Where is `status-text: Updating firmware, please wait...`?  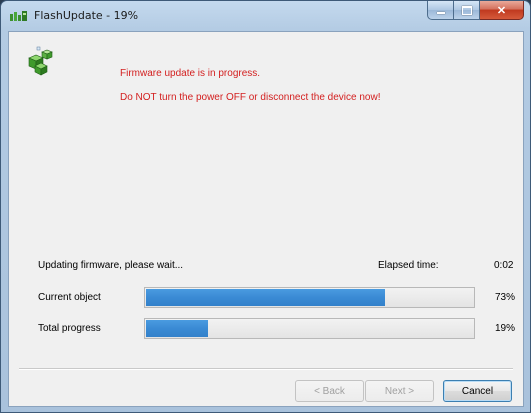
status-text: Updating firmware, please wait... is located at coordinates (111, 265).